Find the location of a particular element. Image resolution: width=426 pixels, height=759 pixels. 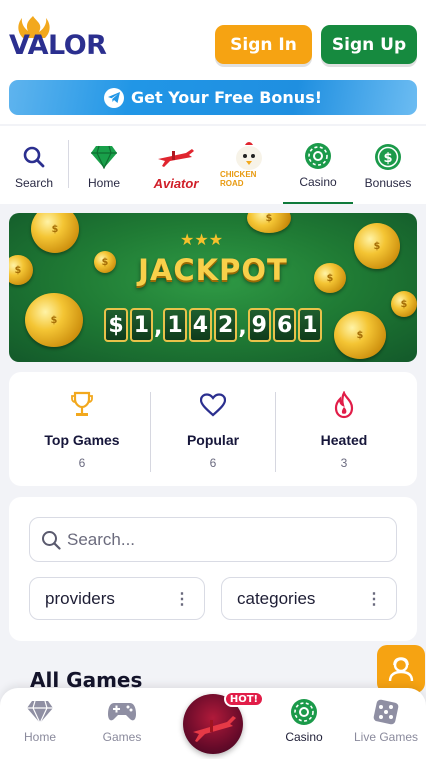

support-button is located at coordinates (401, 669).